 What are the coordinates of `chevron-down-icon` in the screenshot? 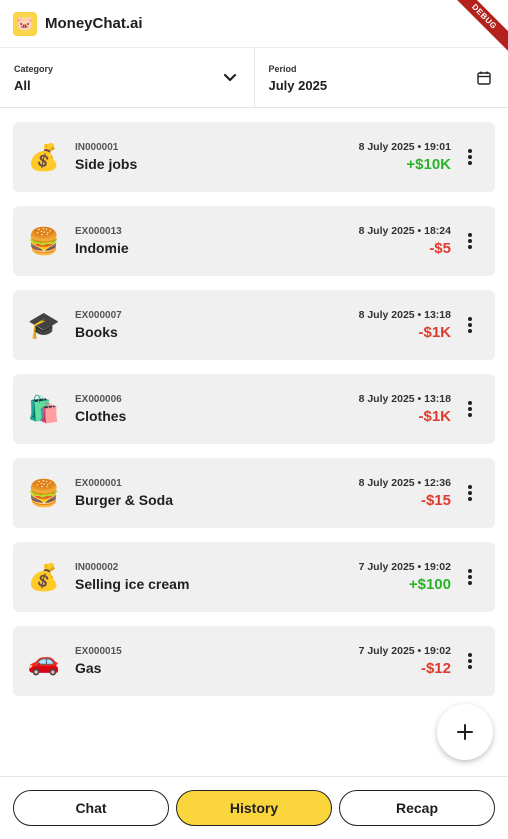 It's located at (230, 78).